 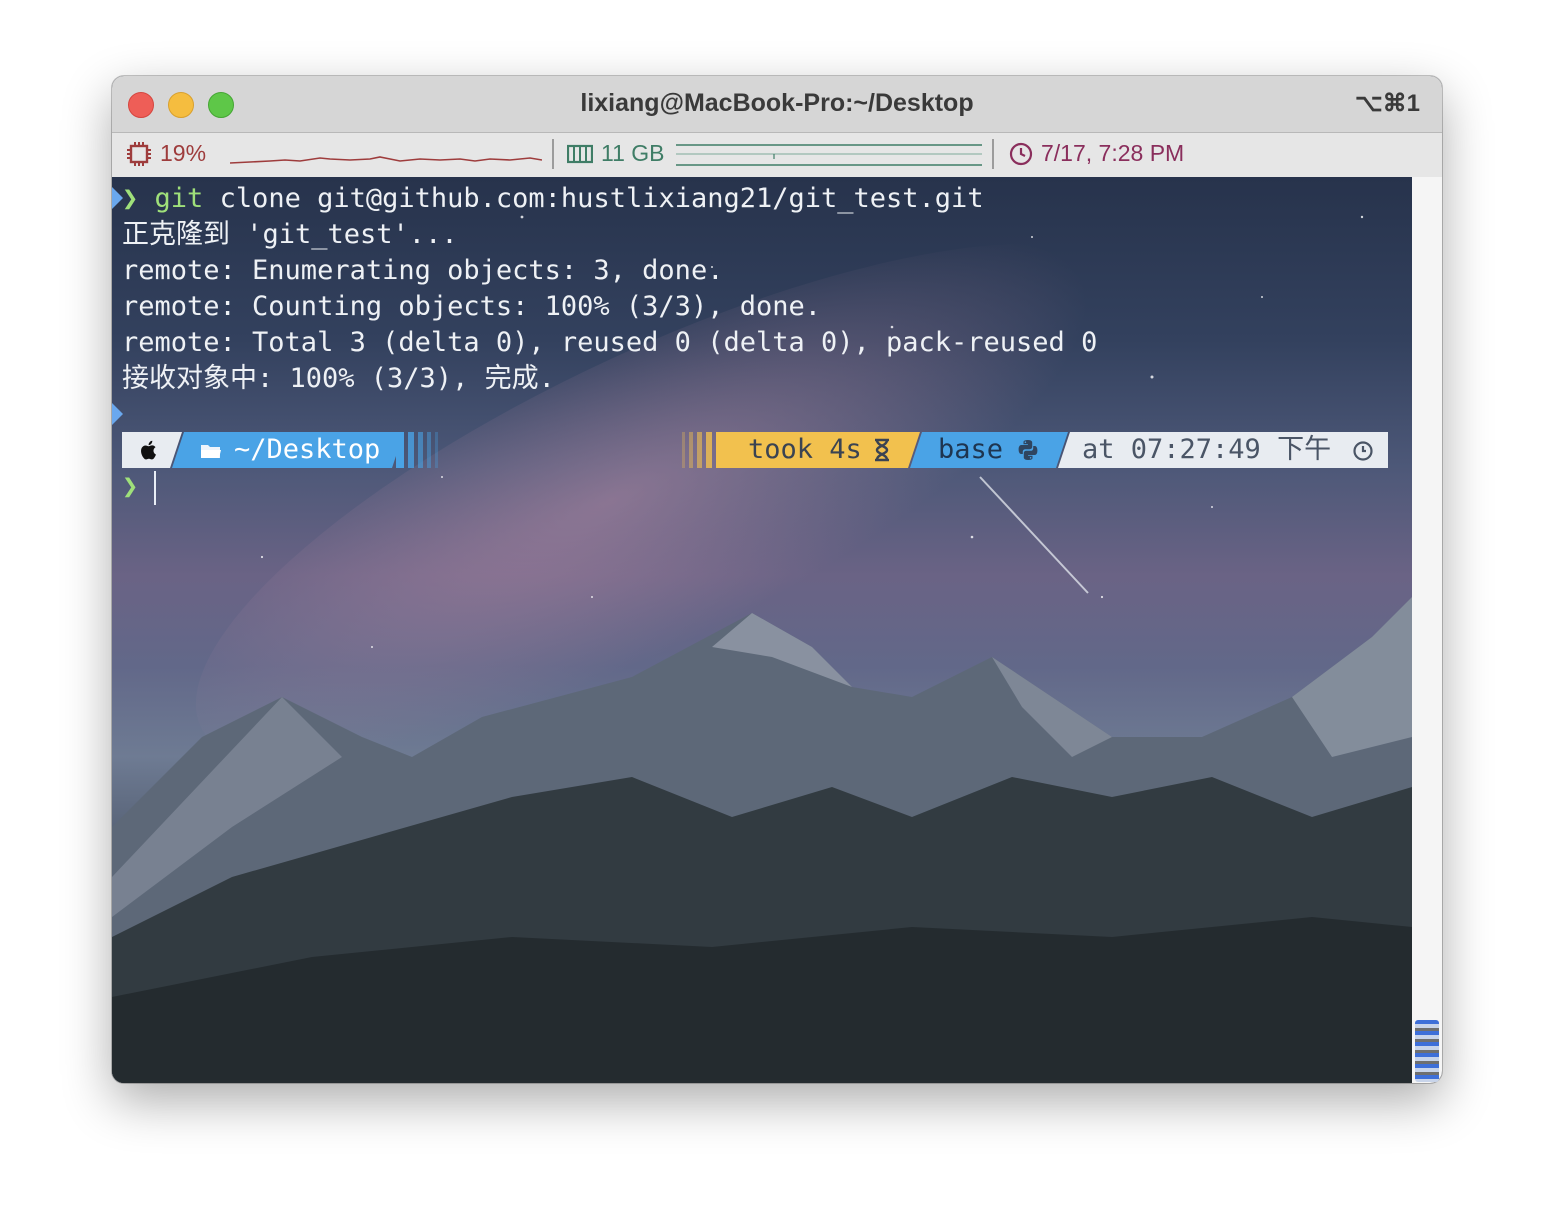 I want to click on python-icon, so click(x=1028, y=450).